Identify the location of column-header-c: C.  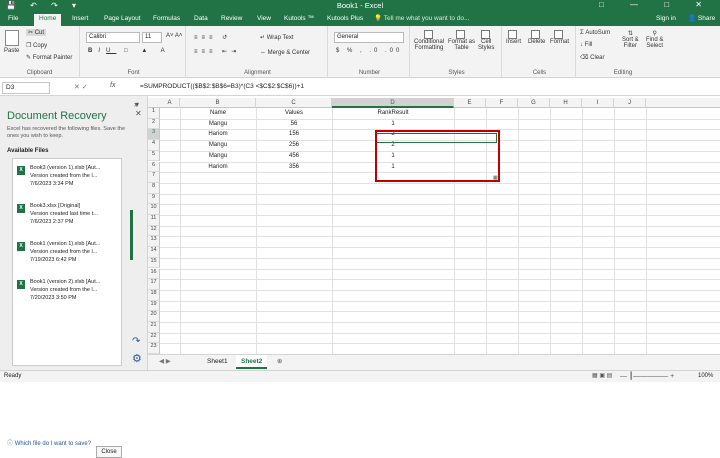
(294, 103).